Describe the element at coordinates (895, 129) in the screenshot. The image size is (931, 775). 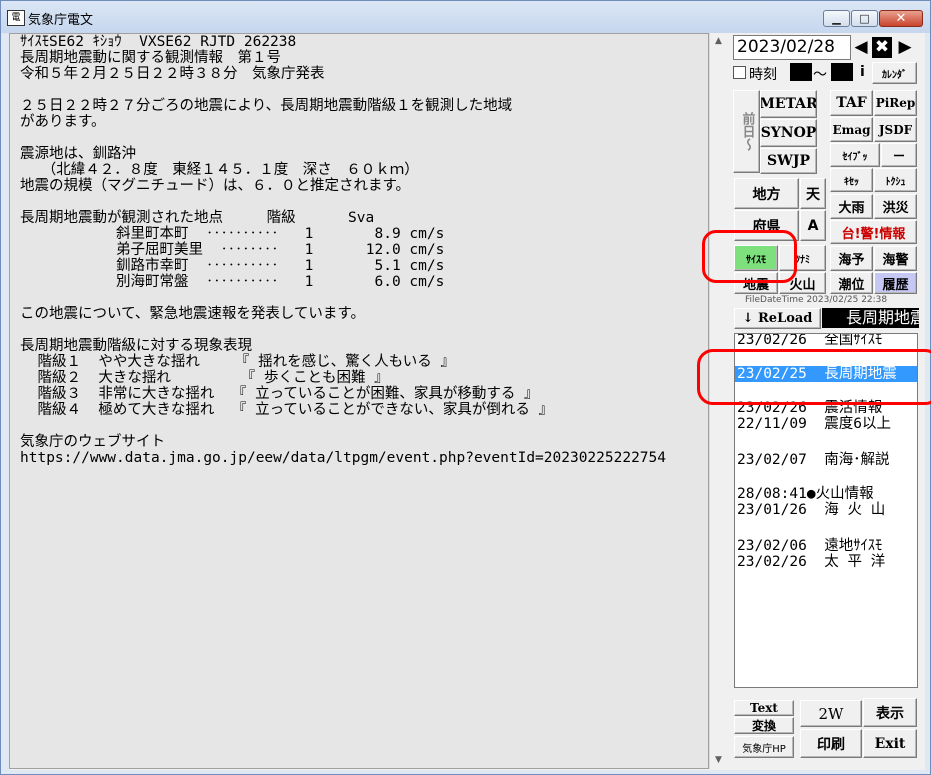
I see `jsdf-button: JSDF` at that location.